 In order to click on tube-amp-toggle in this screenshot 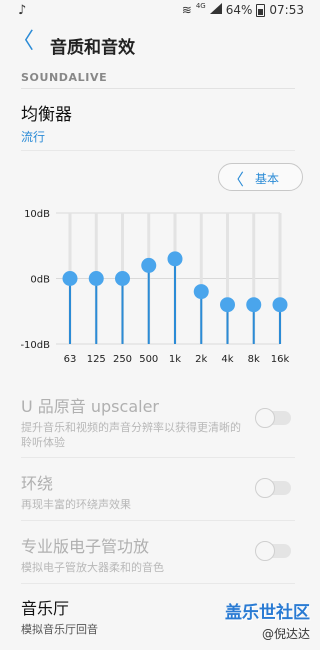, I will do `click(273, 551)`.